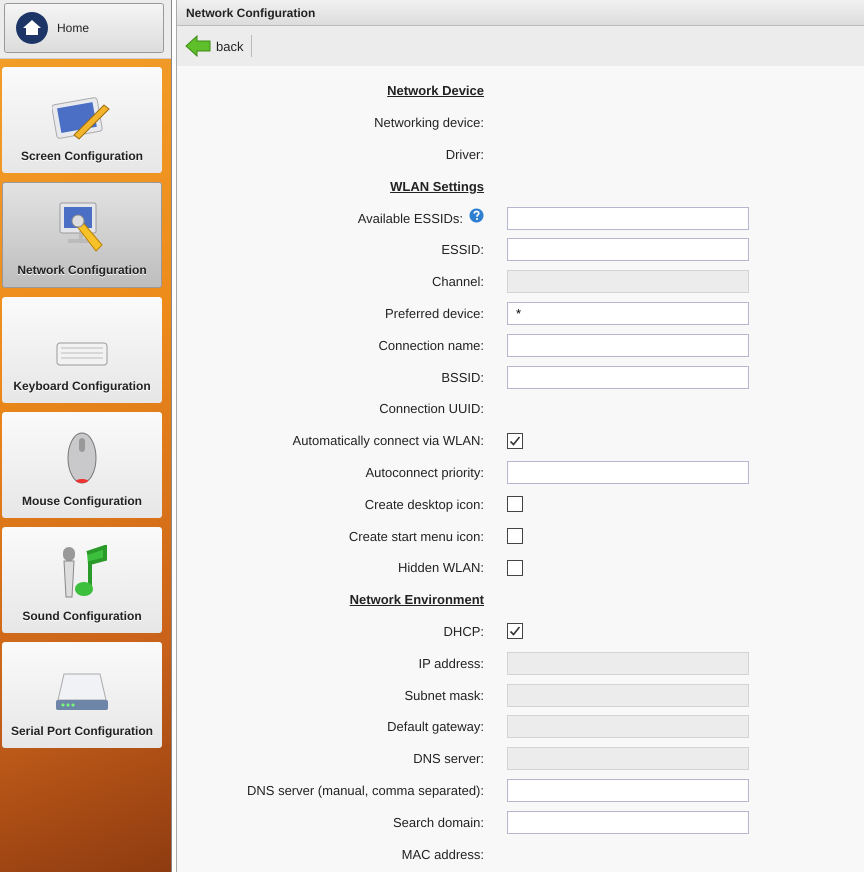  What do you see at coordinates (82, 695) in the screenshot?
I see `sidebar-item: Serial Port Configuration` at bounding box center [82, 695].